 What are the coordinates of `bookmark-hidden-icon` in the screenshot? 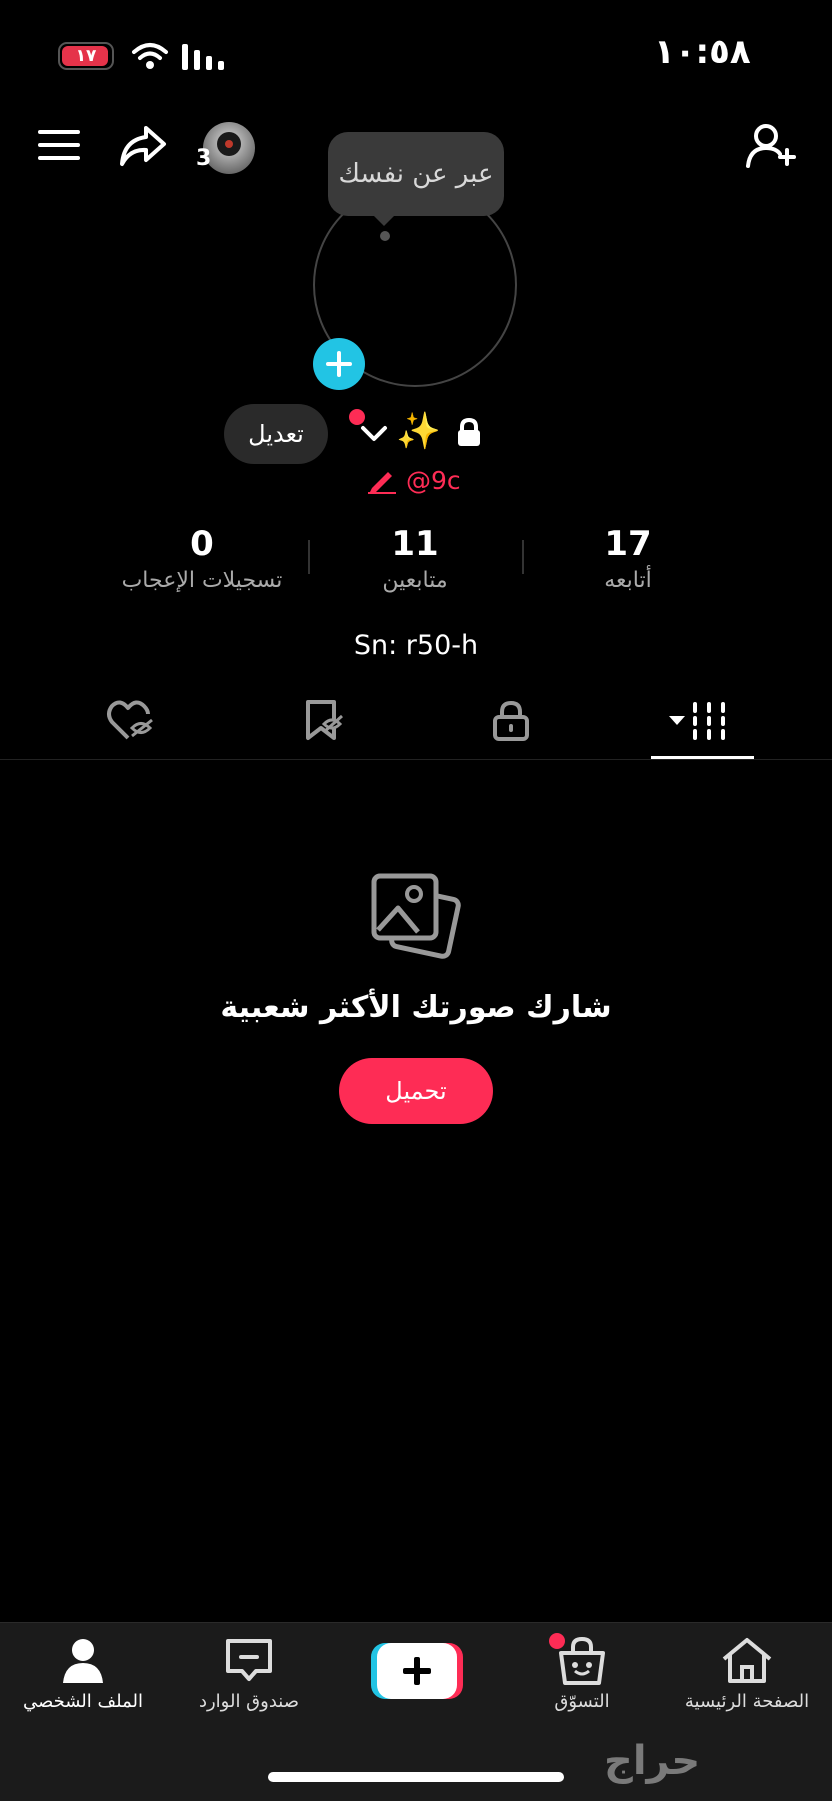 It's located at (324, 720).